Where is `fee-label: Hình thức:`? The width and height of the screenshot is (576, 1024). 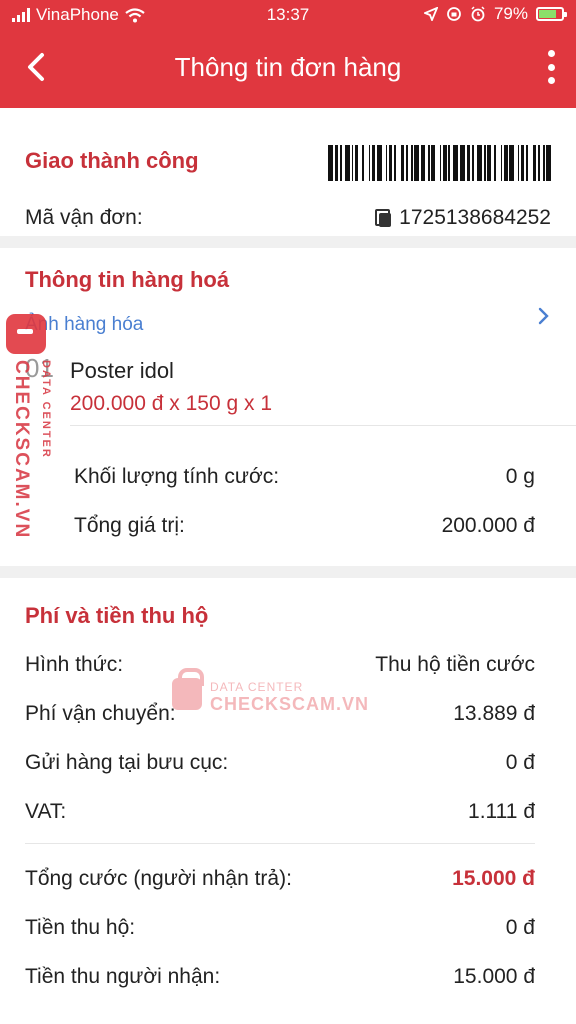 fee-label: Hình thức: is located at coordinates (74, 664).